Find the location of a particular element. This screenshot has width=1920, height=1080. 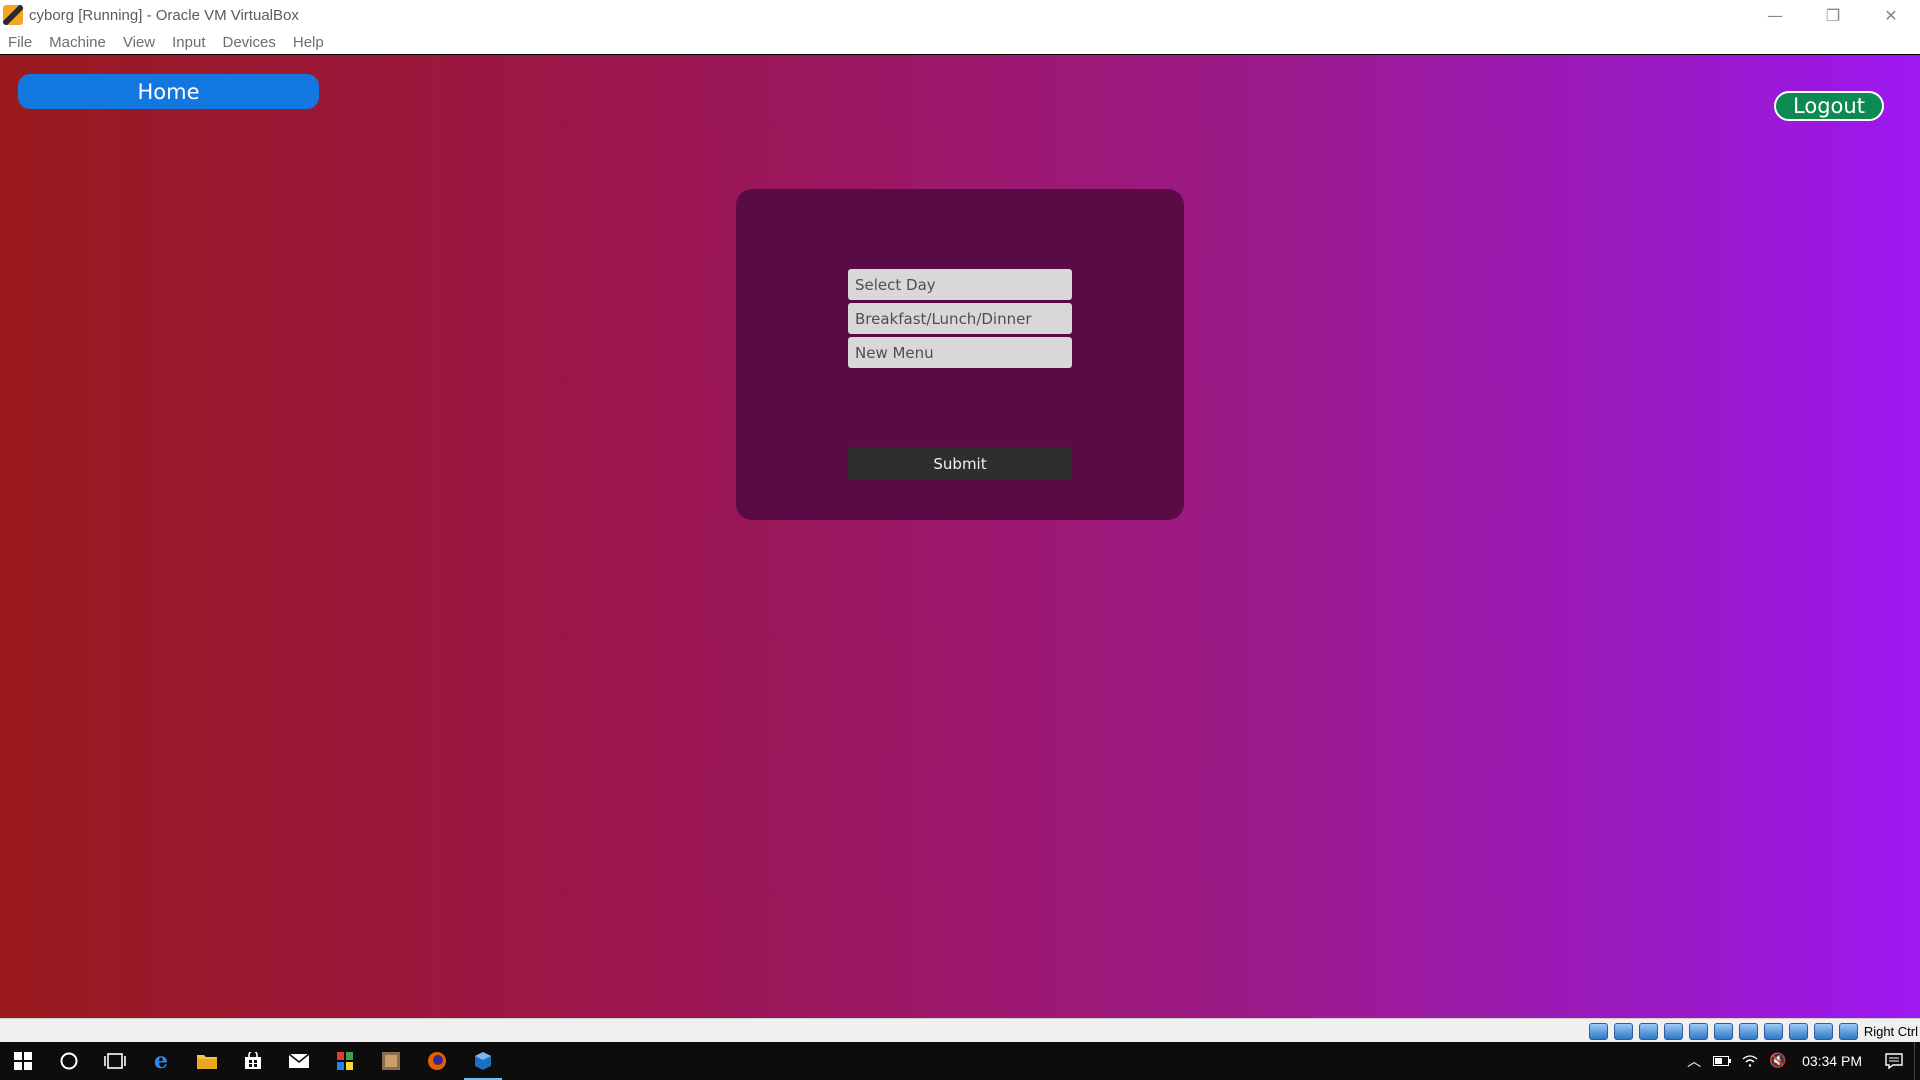

menu-update-form: Submit is located at coordinates (960, 354).